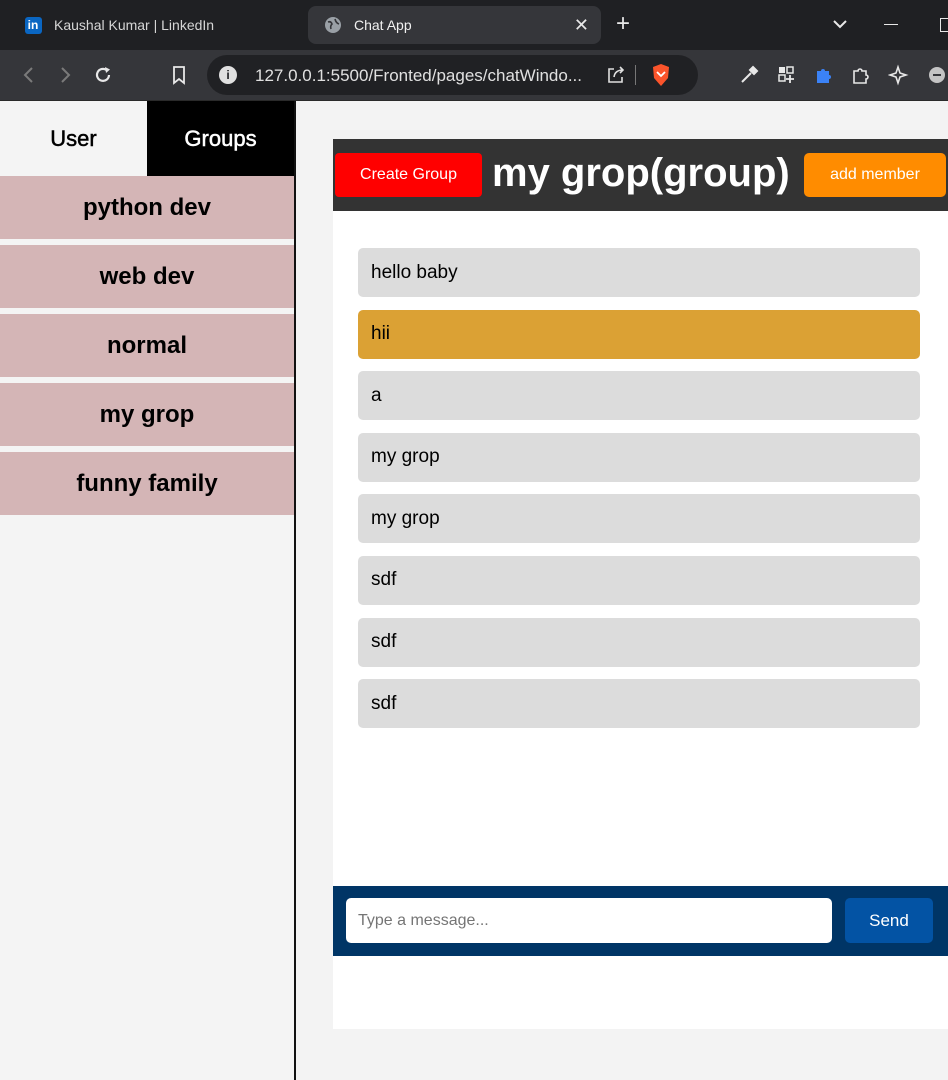 The height and width of the screenshot is (1080, 948). I want to click on forward-icon, so click(65, 75).